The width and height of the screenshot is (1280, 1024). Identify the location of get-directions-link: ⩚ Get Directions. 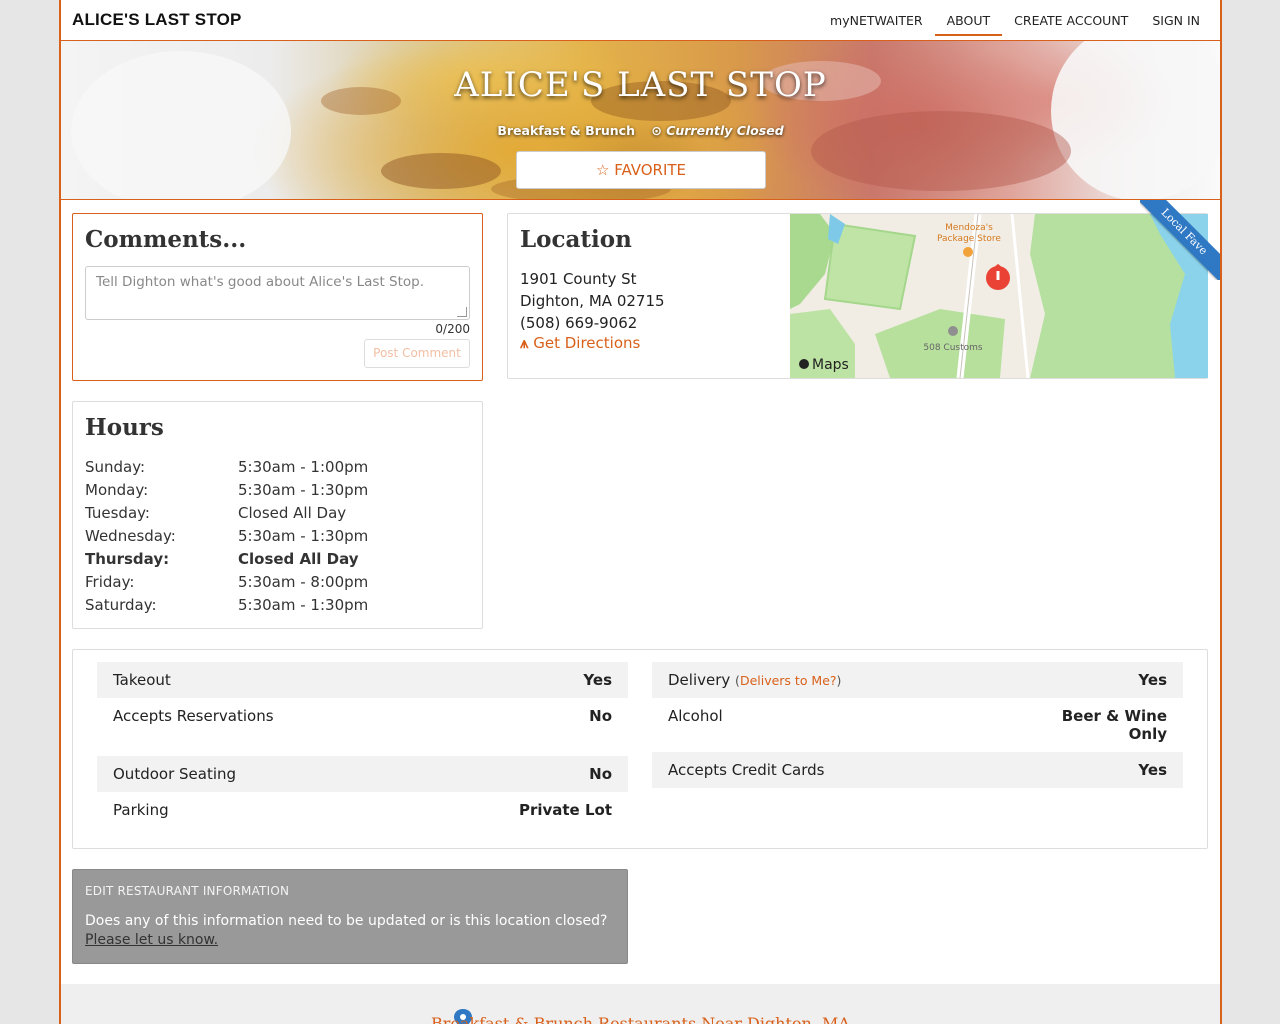
(580, 343).